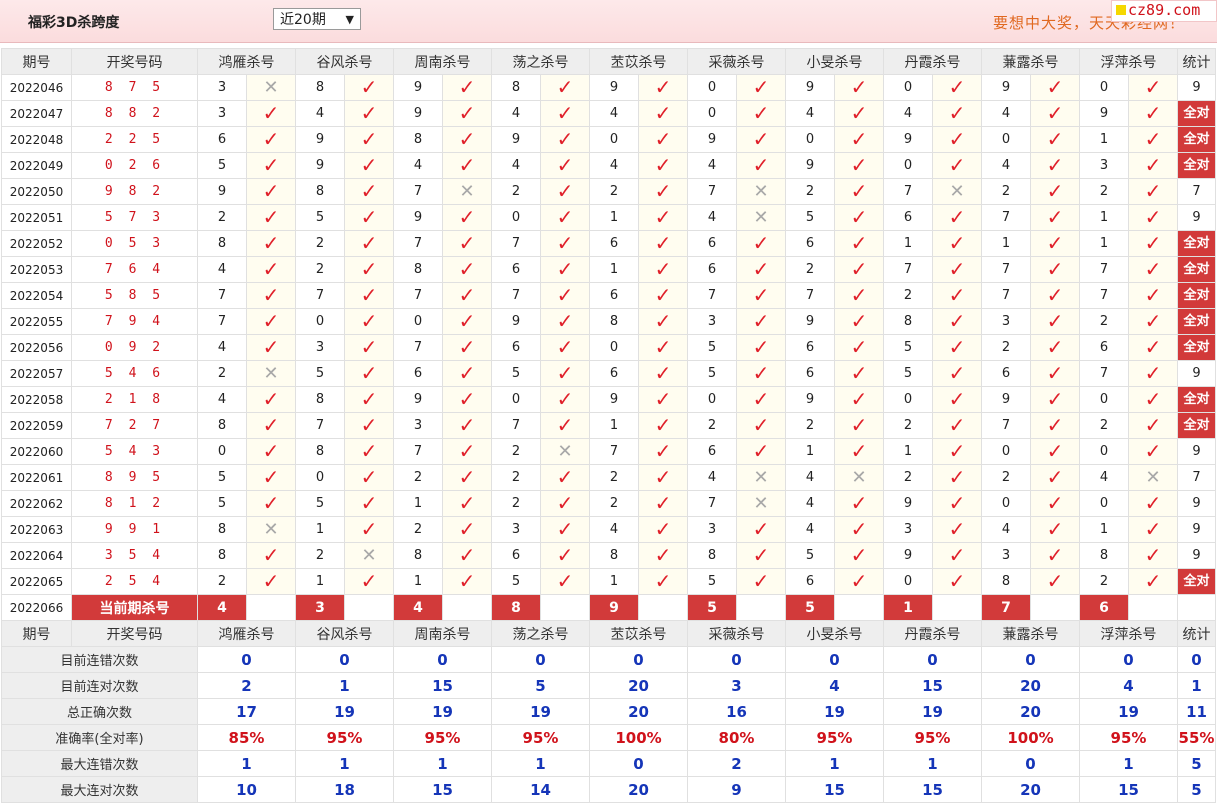  I want to click on current-stat-empty, so click(1196, 607).